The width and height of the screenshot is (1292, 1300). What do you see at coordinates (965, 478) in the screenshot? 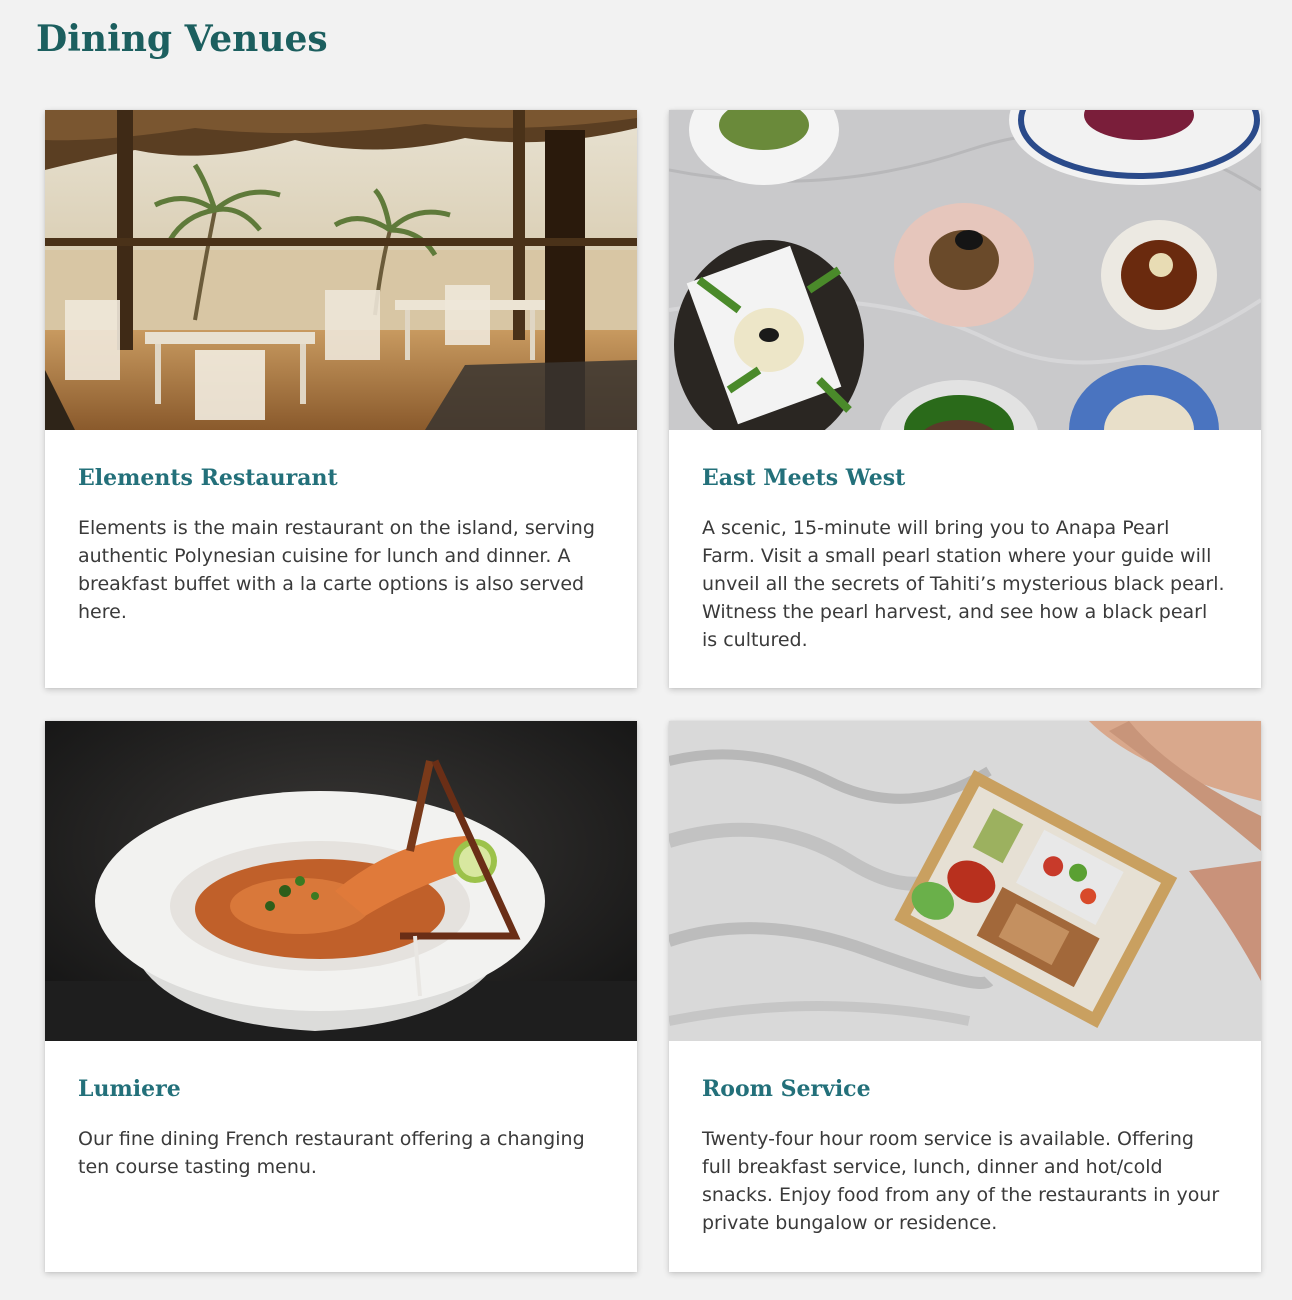
I see `venue-title: East Meets West` at bounding box center [965, 478].